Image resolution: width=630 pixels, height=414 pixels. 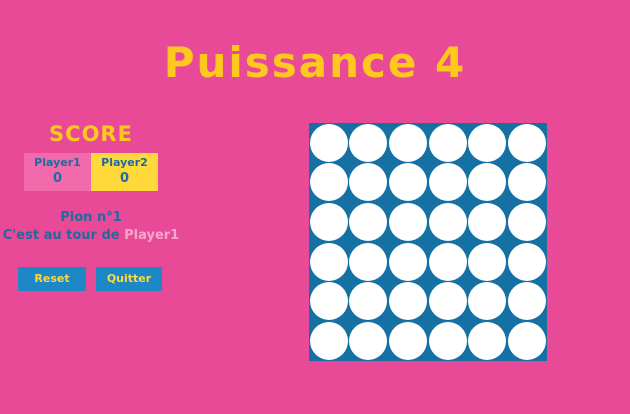 I want to click on reset-button: Reset, so click(x=52, y=279).